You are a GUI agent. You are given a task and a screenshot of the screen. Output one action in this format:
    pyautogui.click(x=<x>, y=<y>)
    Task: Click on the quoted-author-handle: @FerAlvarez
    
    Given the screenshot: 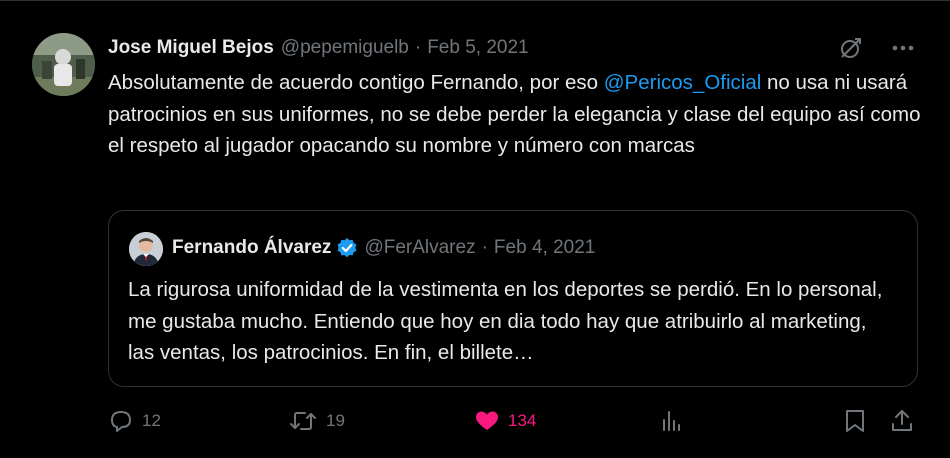 What is the action you would take?
    pyautogui.click(x=419, y=248)
    